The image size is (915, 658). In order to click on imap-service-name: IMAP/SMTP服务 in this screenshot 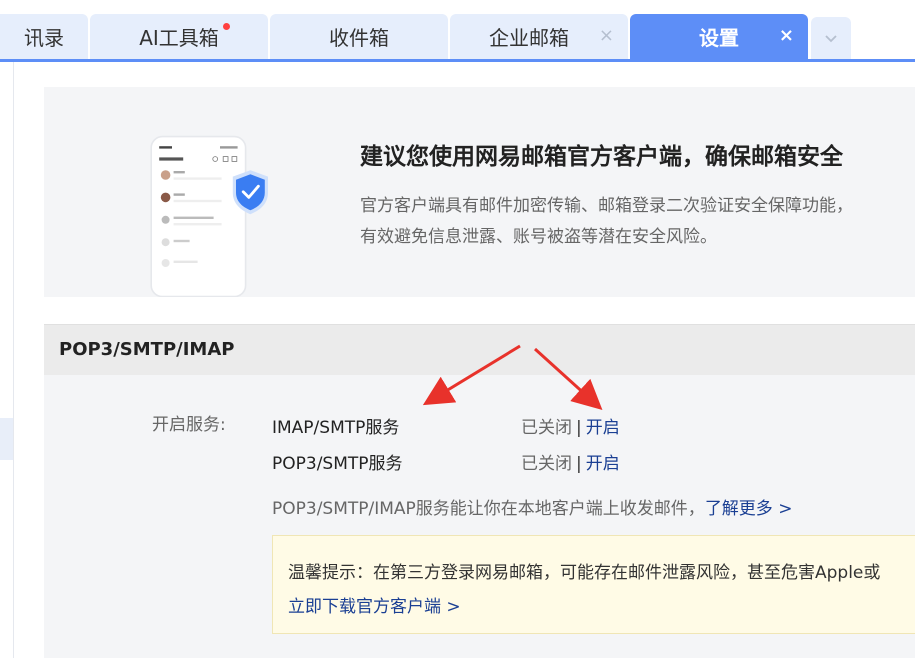, I will do `click(336, 428)`.